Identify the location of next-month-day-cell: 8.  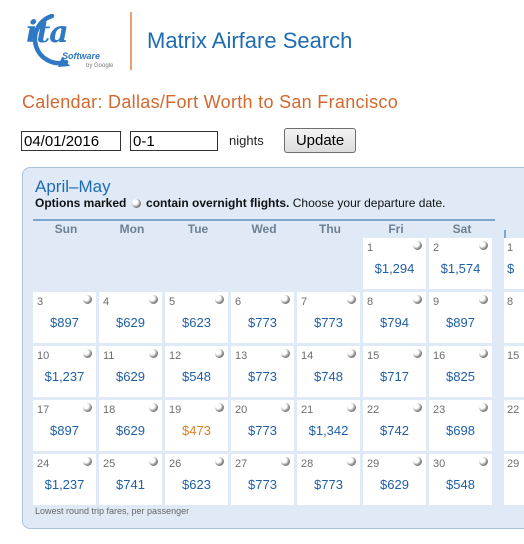
(514, 317).